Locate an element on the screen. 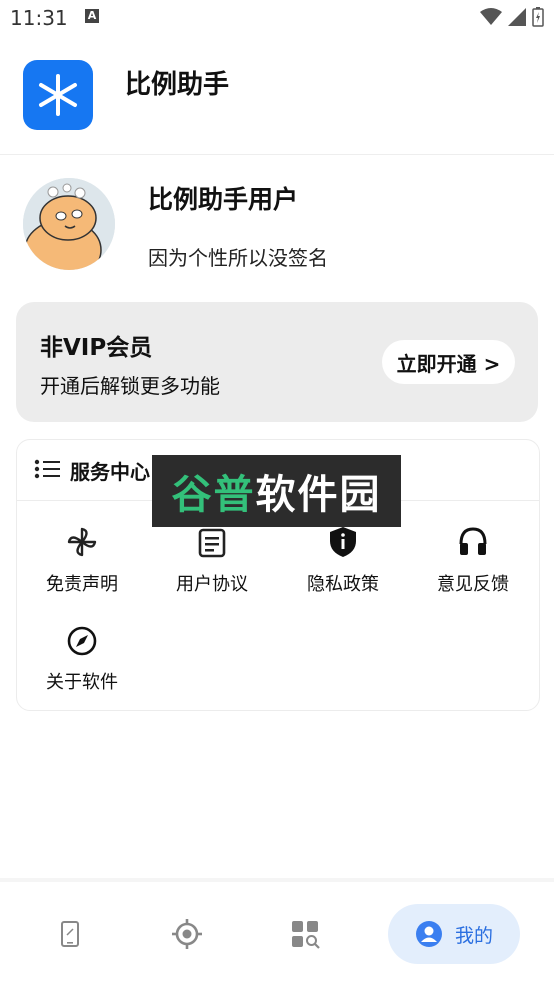 The width and height of the screenshot is (554, 988). app-logo is located at coordinates (58, 95).